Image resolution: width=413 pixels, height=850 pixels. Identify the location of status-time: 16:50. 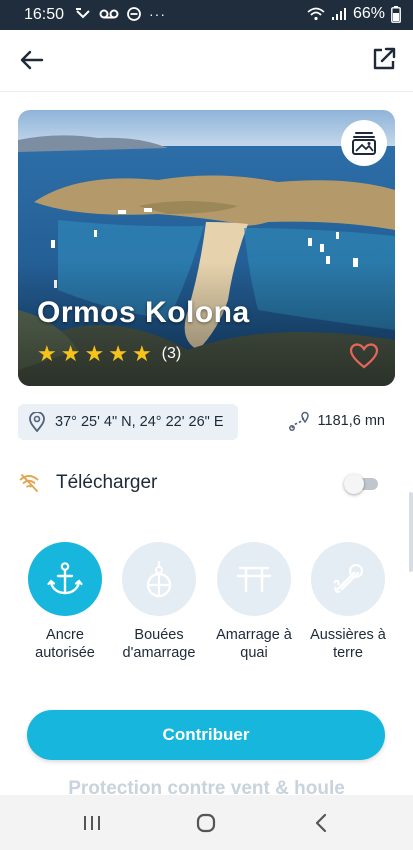
(44, 14).